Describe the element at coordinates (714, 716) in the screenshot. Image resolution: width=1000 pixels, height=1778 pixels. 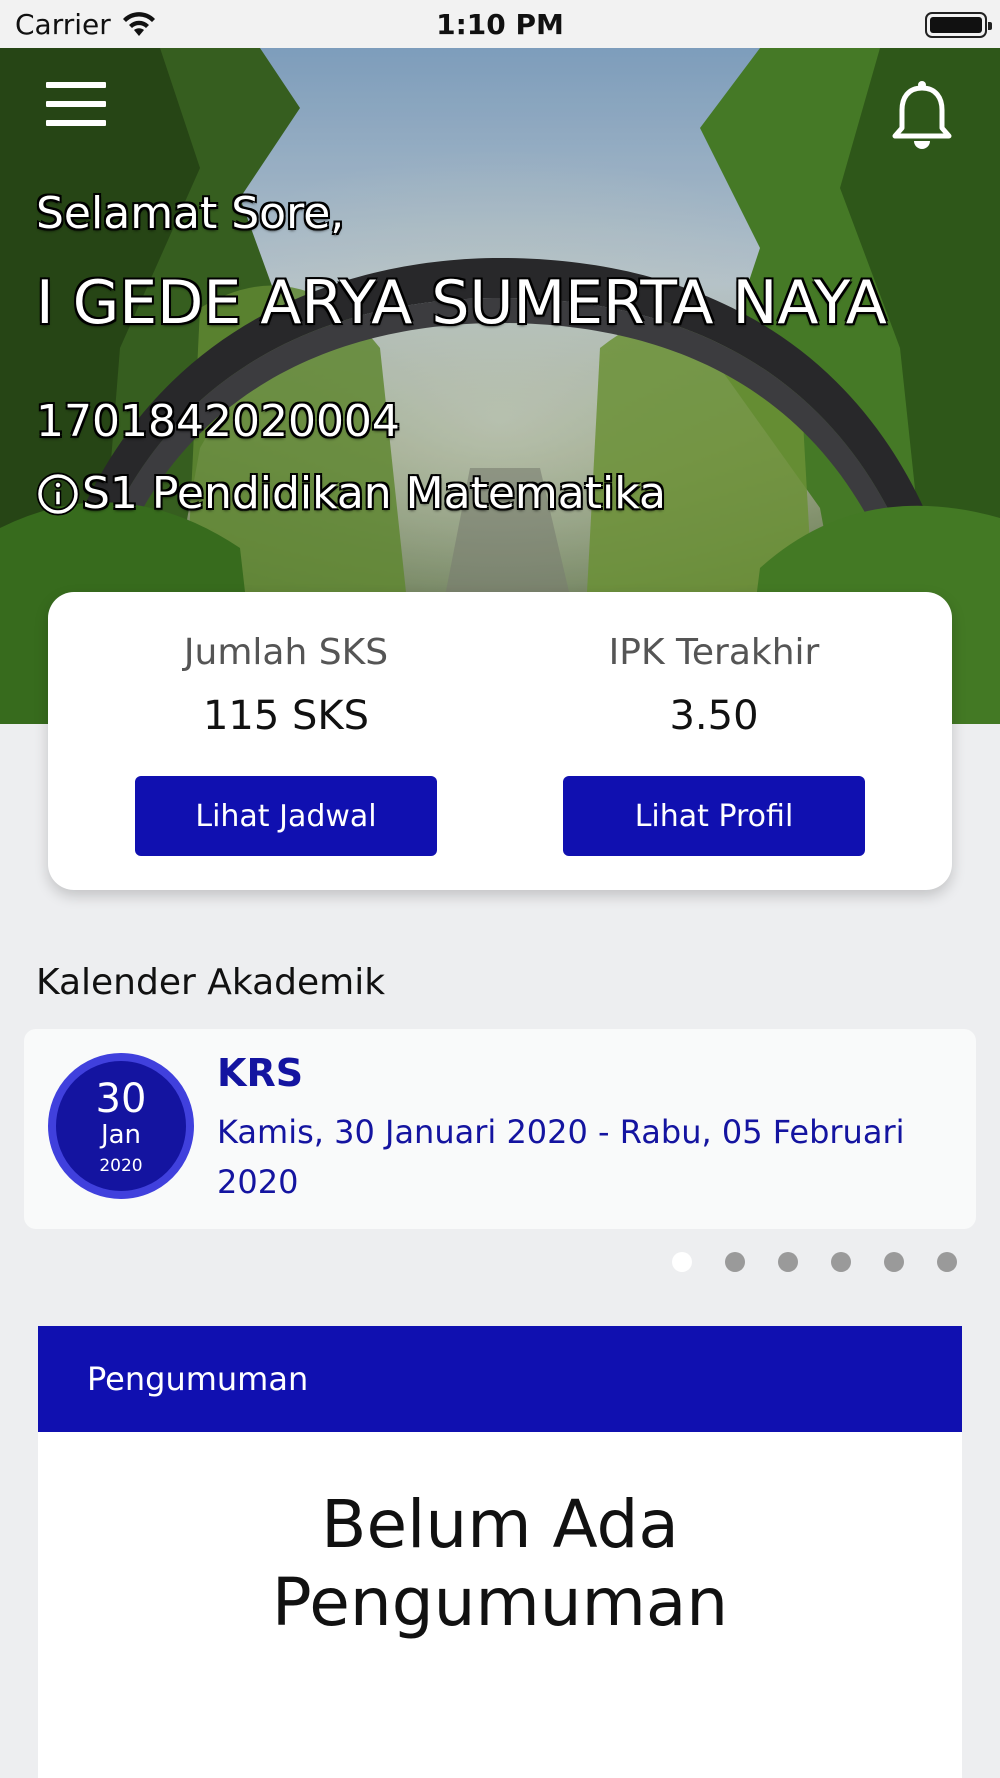
I see `gpa-value: 3.50` at that location.